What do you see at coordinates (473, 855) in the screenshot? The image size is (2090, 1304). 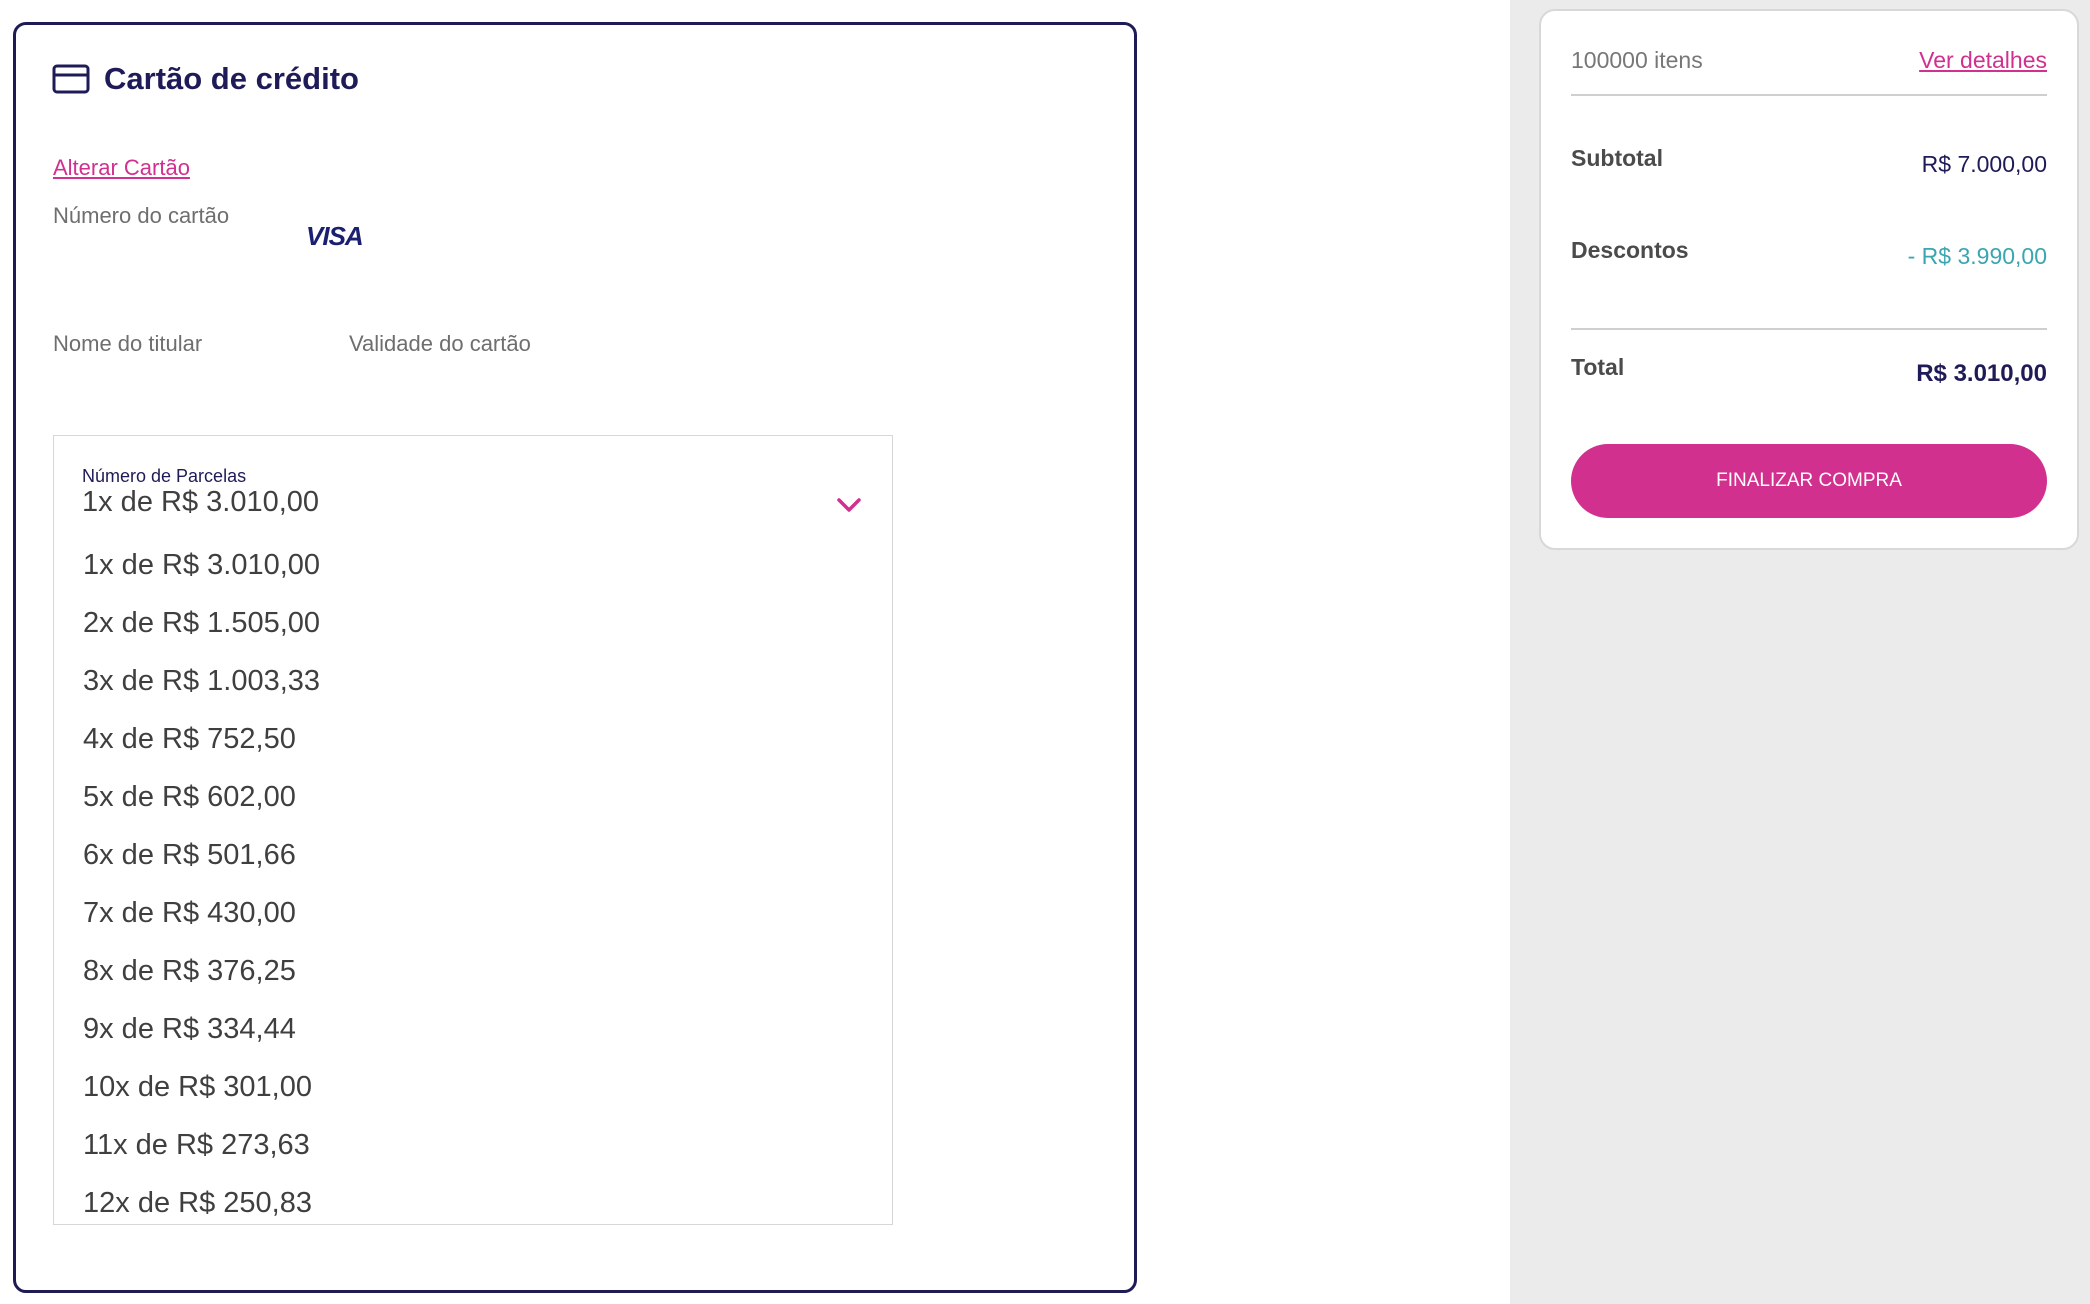 I see `installment-option: 6x de R$ 501,66` at bounding box center [473, 855].